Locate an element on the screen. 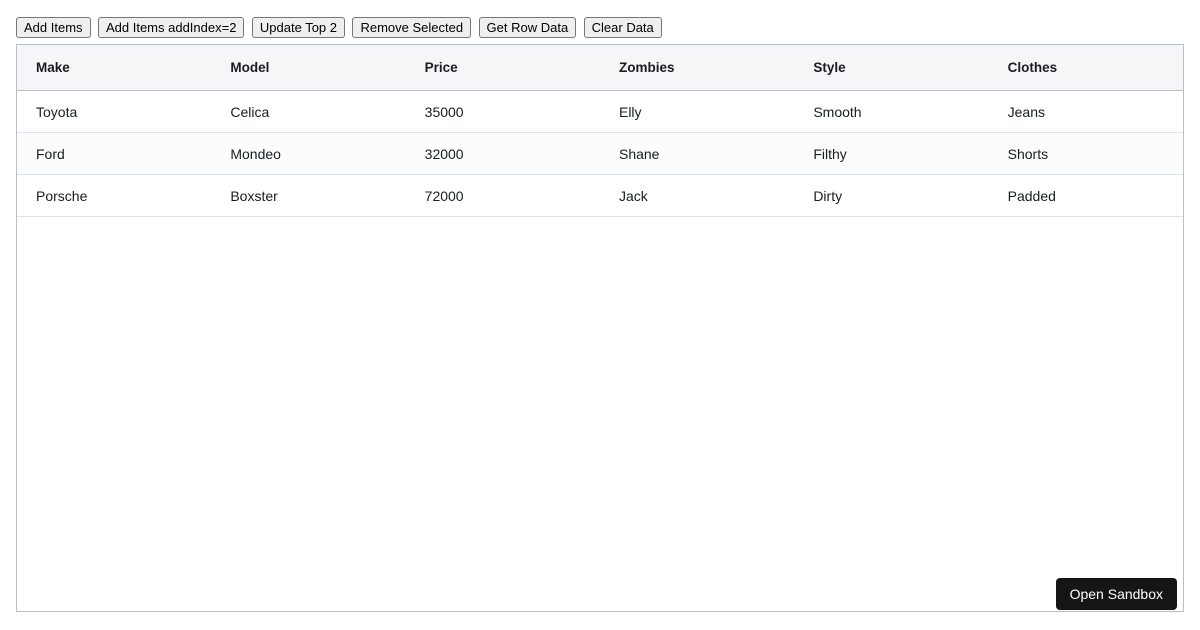  open-sandbox-button: Open Sandbox is located at coordinates (1116, 594).